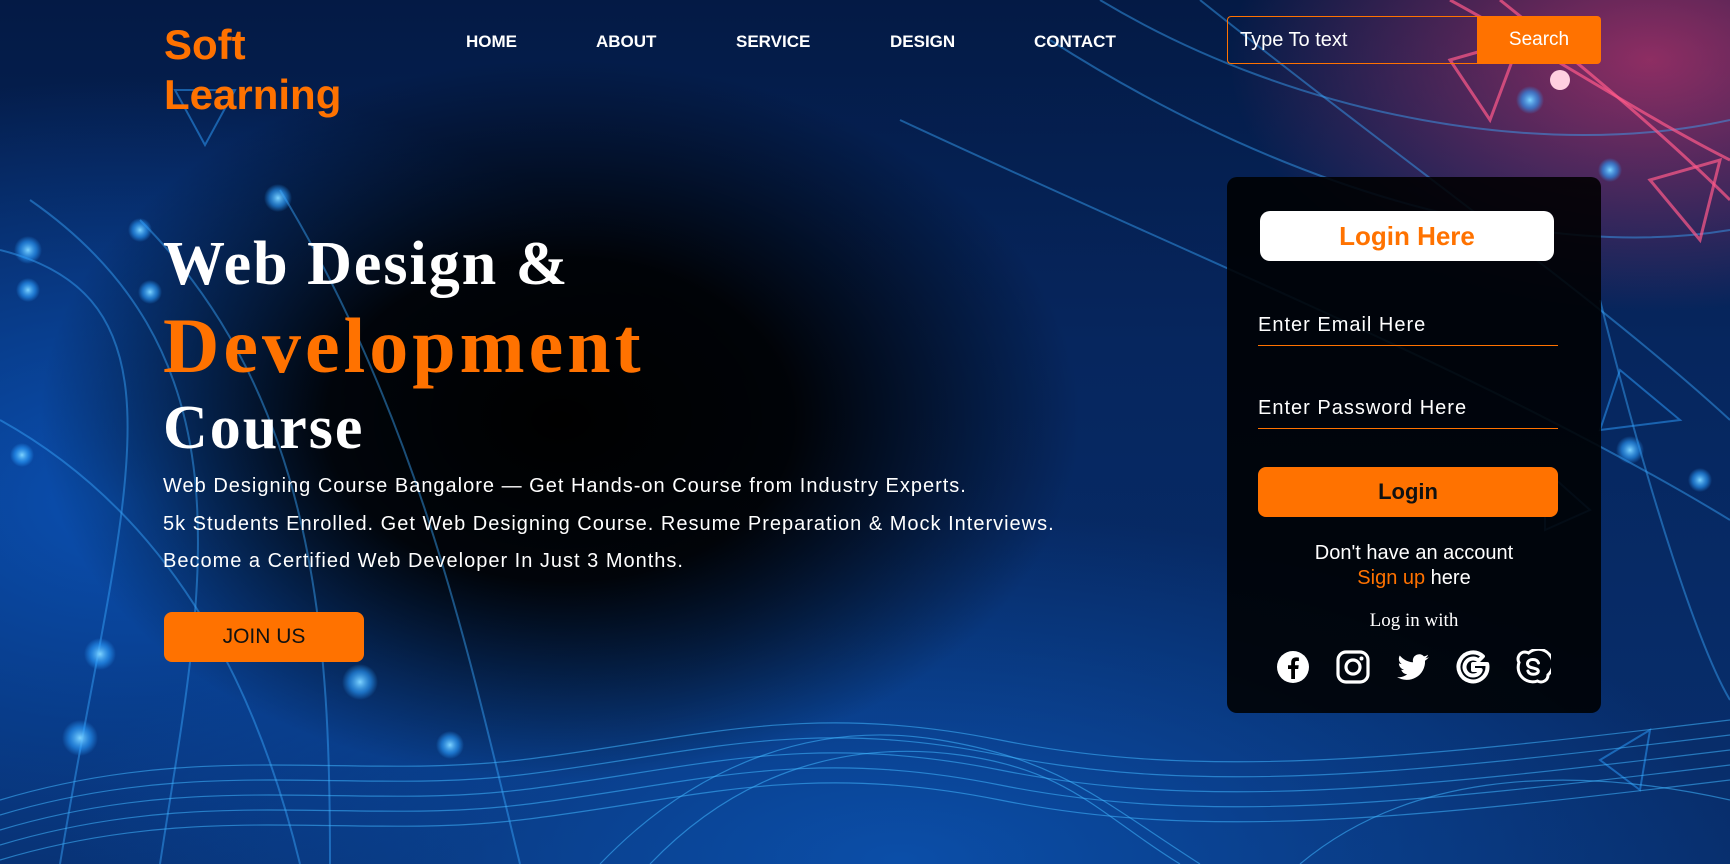 This screenshot has height=864, width=1730. Describe the element at coordinates (922, 42) in the screenshot. I see `nav-design: DESIGN` at that location.